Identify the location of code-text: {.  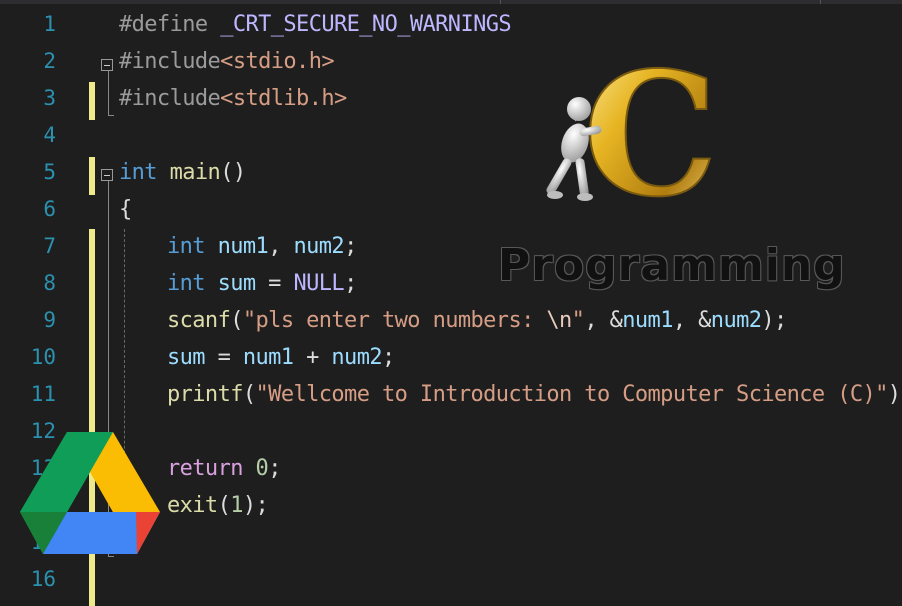
(125, 209).